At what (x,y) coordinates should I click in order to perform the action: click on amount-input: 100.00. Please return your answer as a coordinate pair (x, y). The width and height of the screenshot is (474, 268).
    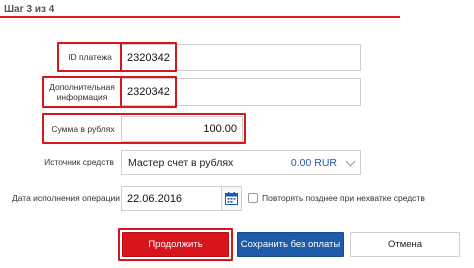
    Looking at the image, I should click on (182, 129).